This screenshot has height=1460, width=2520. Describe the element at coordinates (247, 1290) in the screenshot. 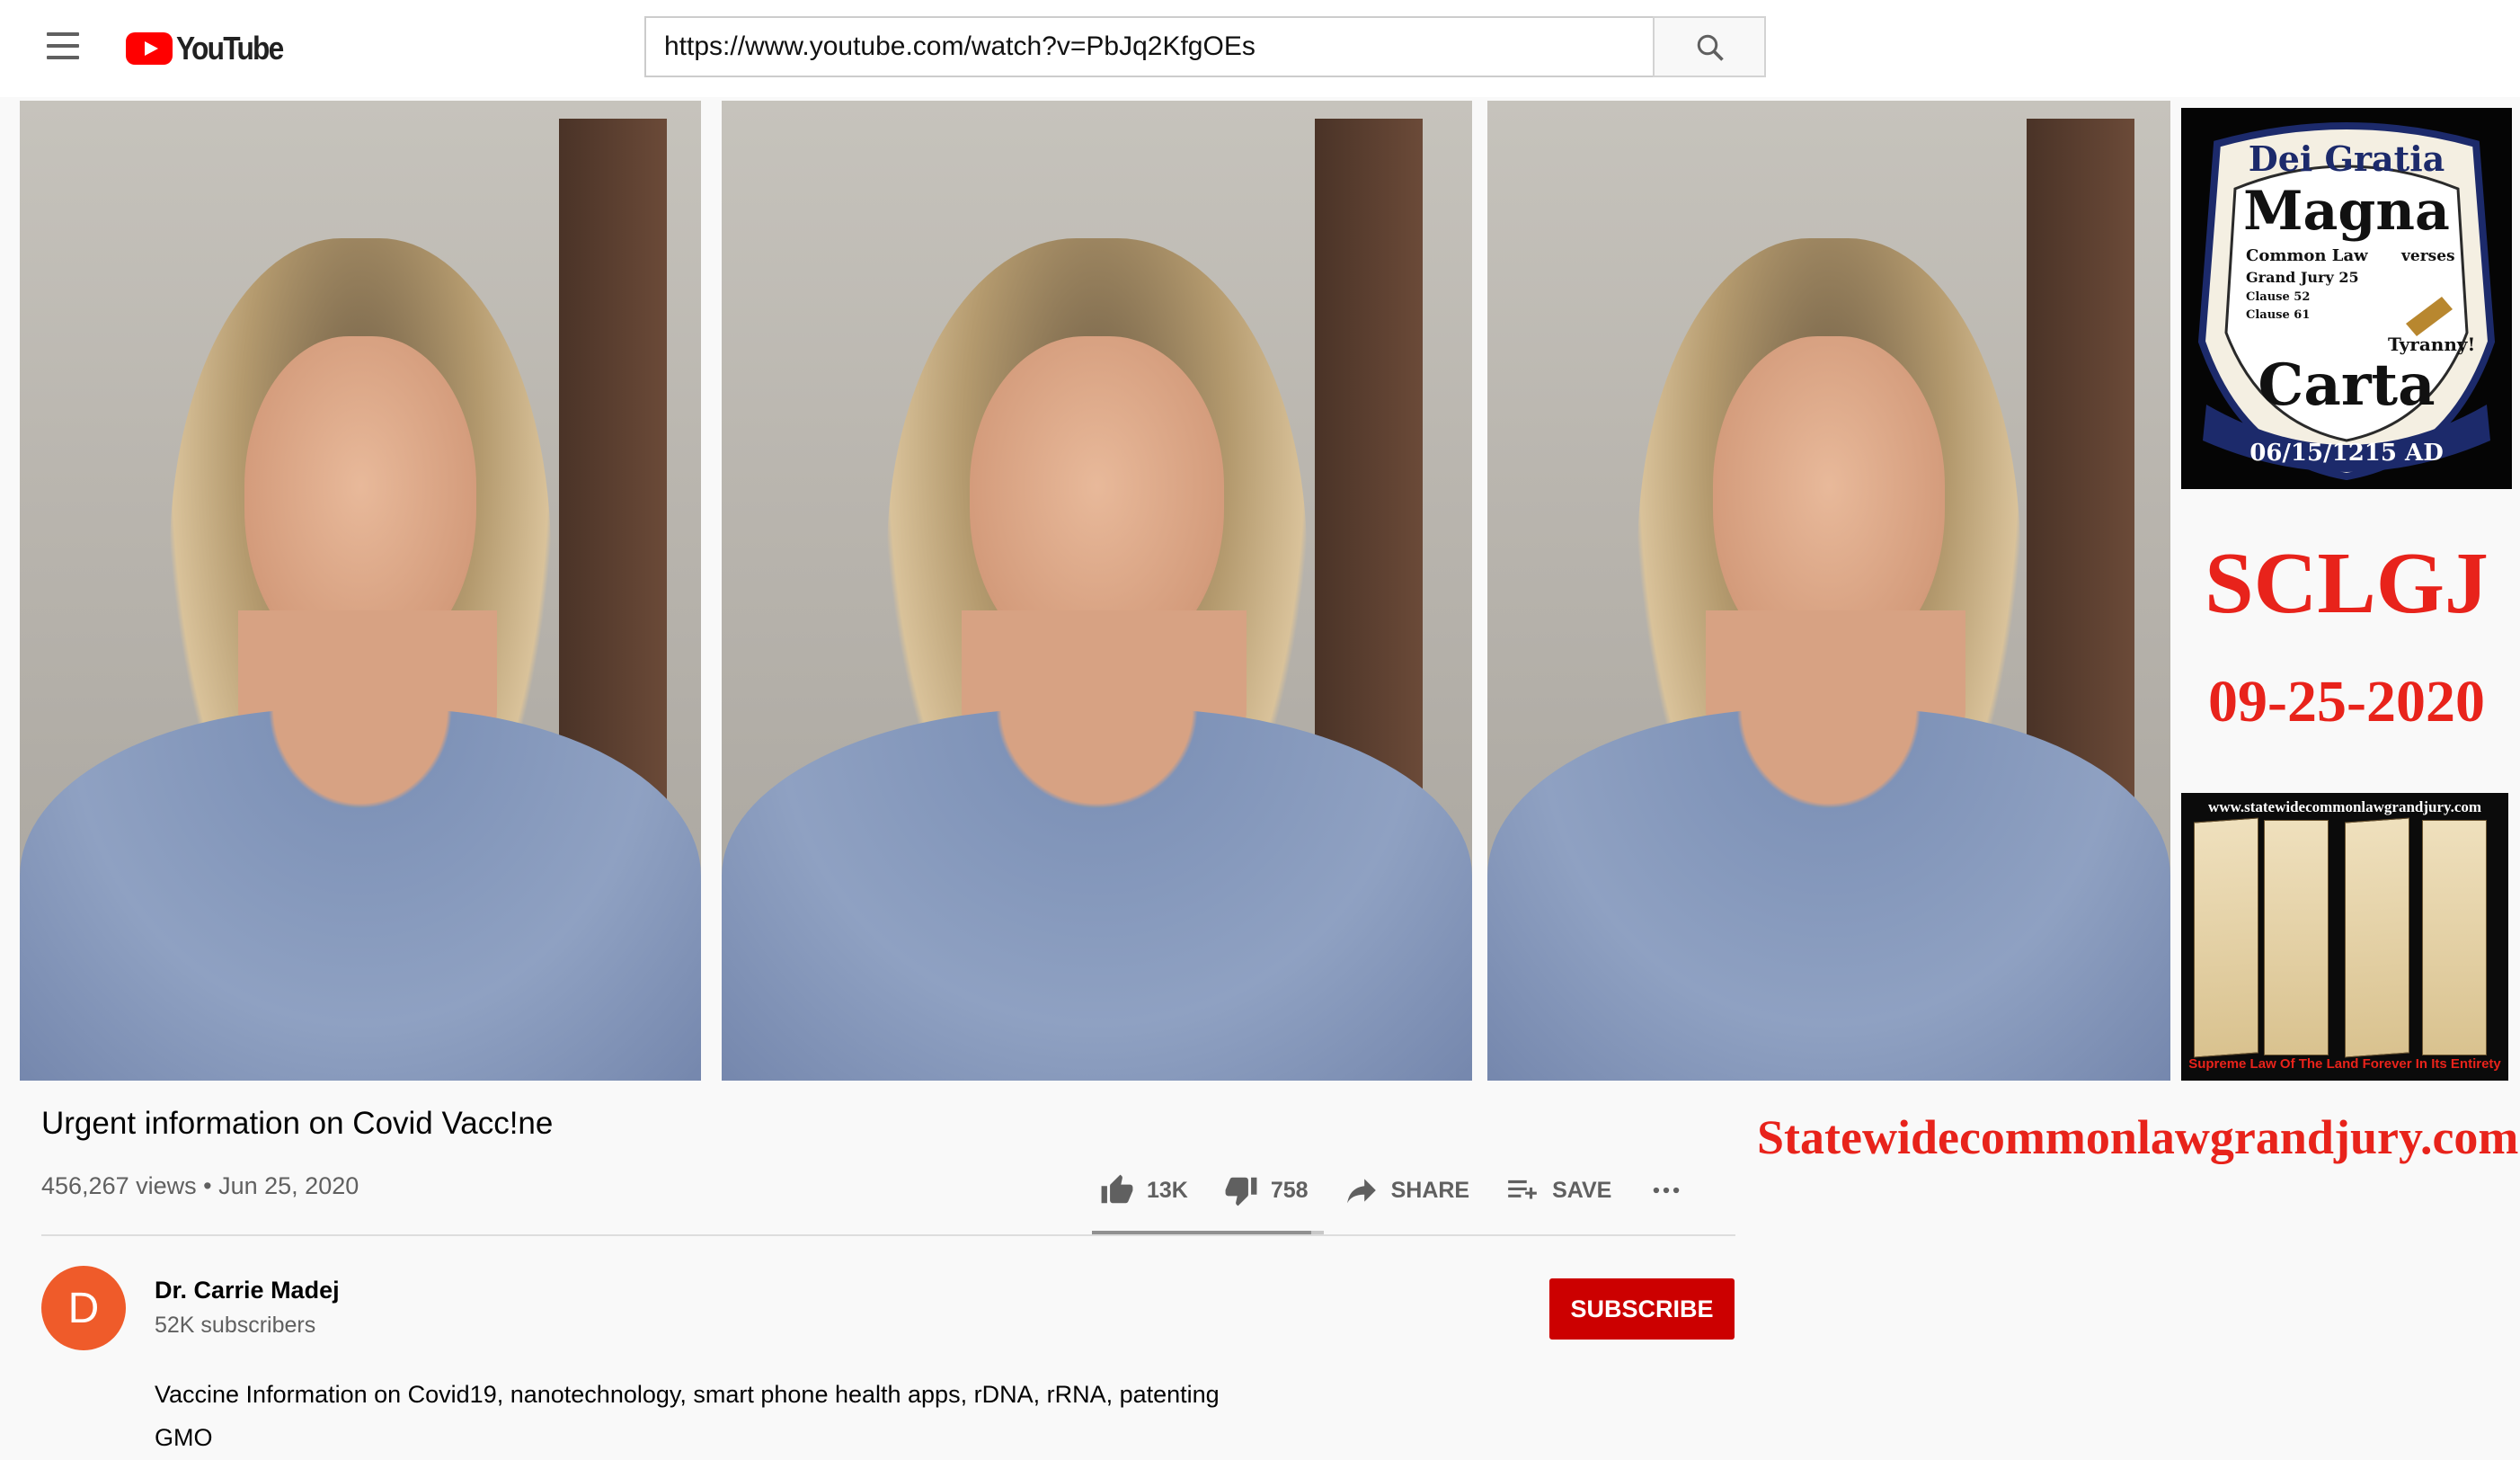

I see `channel-name: Dr. Carrie Madej` at that location.